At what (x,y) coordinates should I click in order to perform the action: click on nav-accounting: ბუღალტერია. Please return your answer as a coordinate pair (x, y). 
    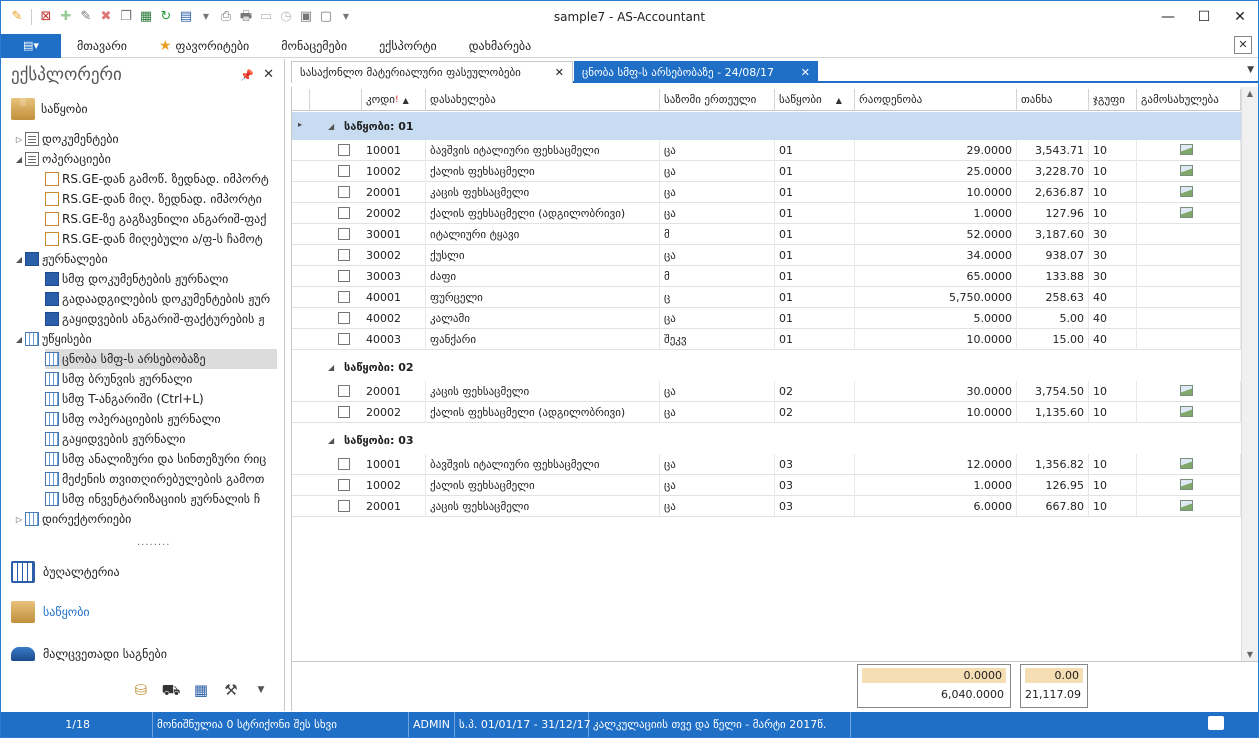
    Looking at the image, I should click on (65, 572).